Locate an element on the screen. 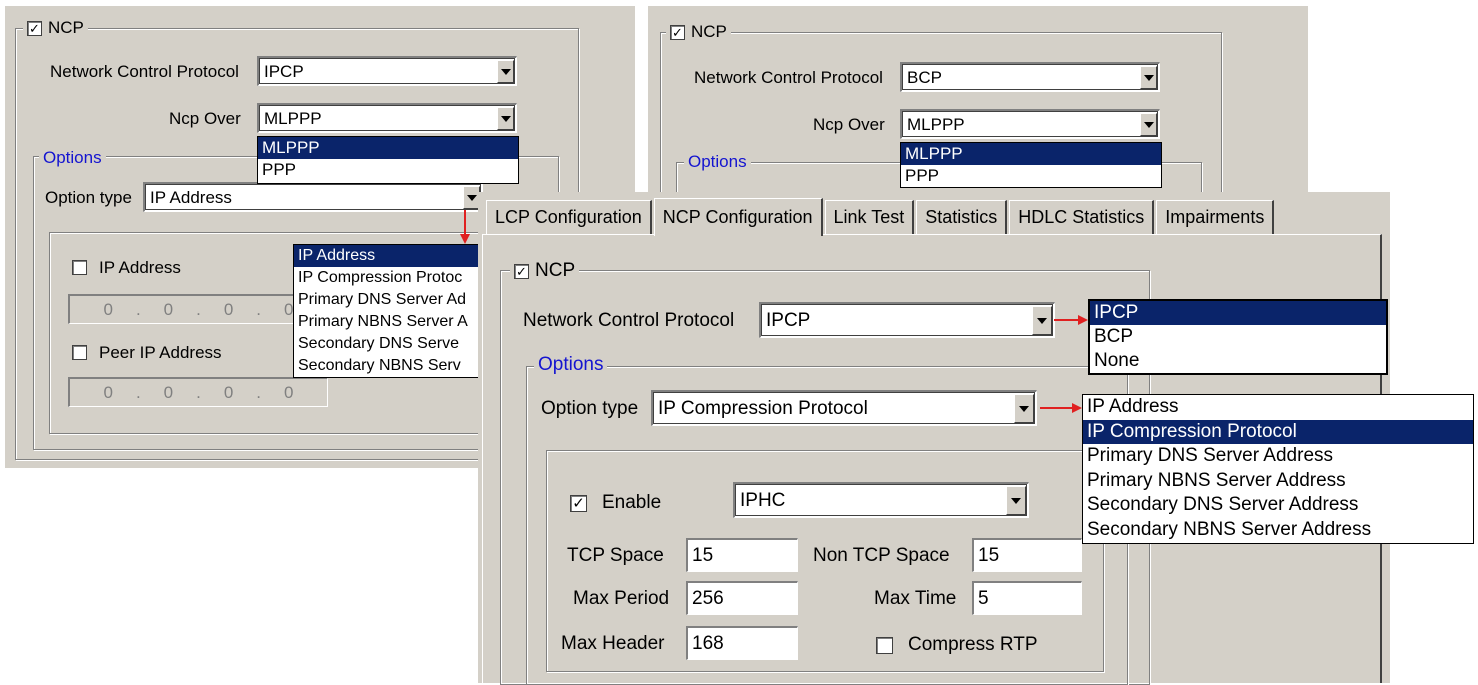 The width and height of the screenshot is (1478, 685). option-type-select: IP Address is located at coordinates (313, 197).